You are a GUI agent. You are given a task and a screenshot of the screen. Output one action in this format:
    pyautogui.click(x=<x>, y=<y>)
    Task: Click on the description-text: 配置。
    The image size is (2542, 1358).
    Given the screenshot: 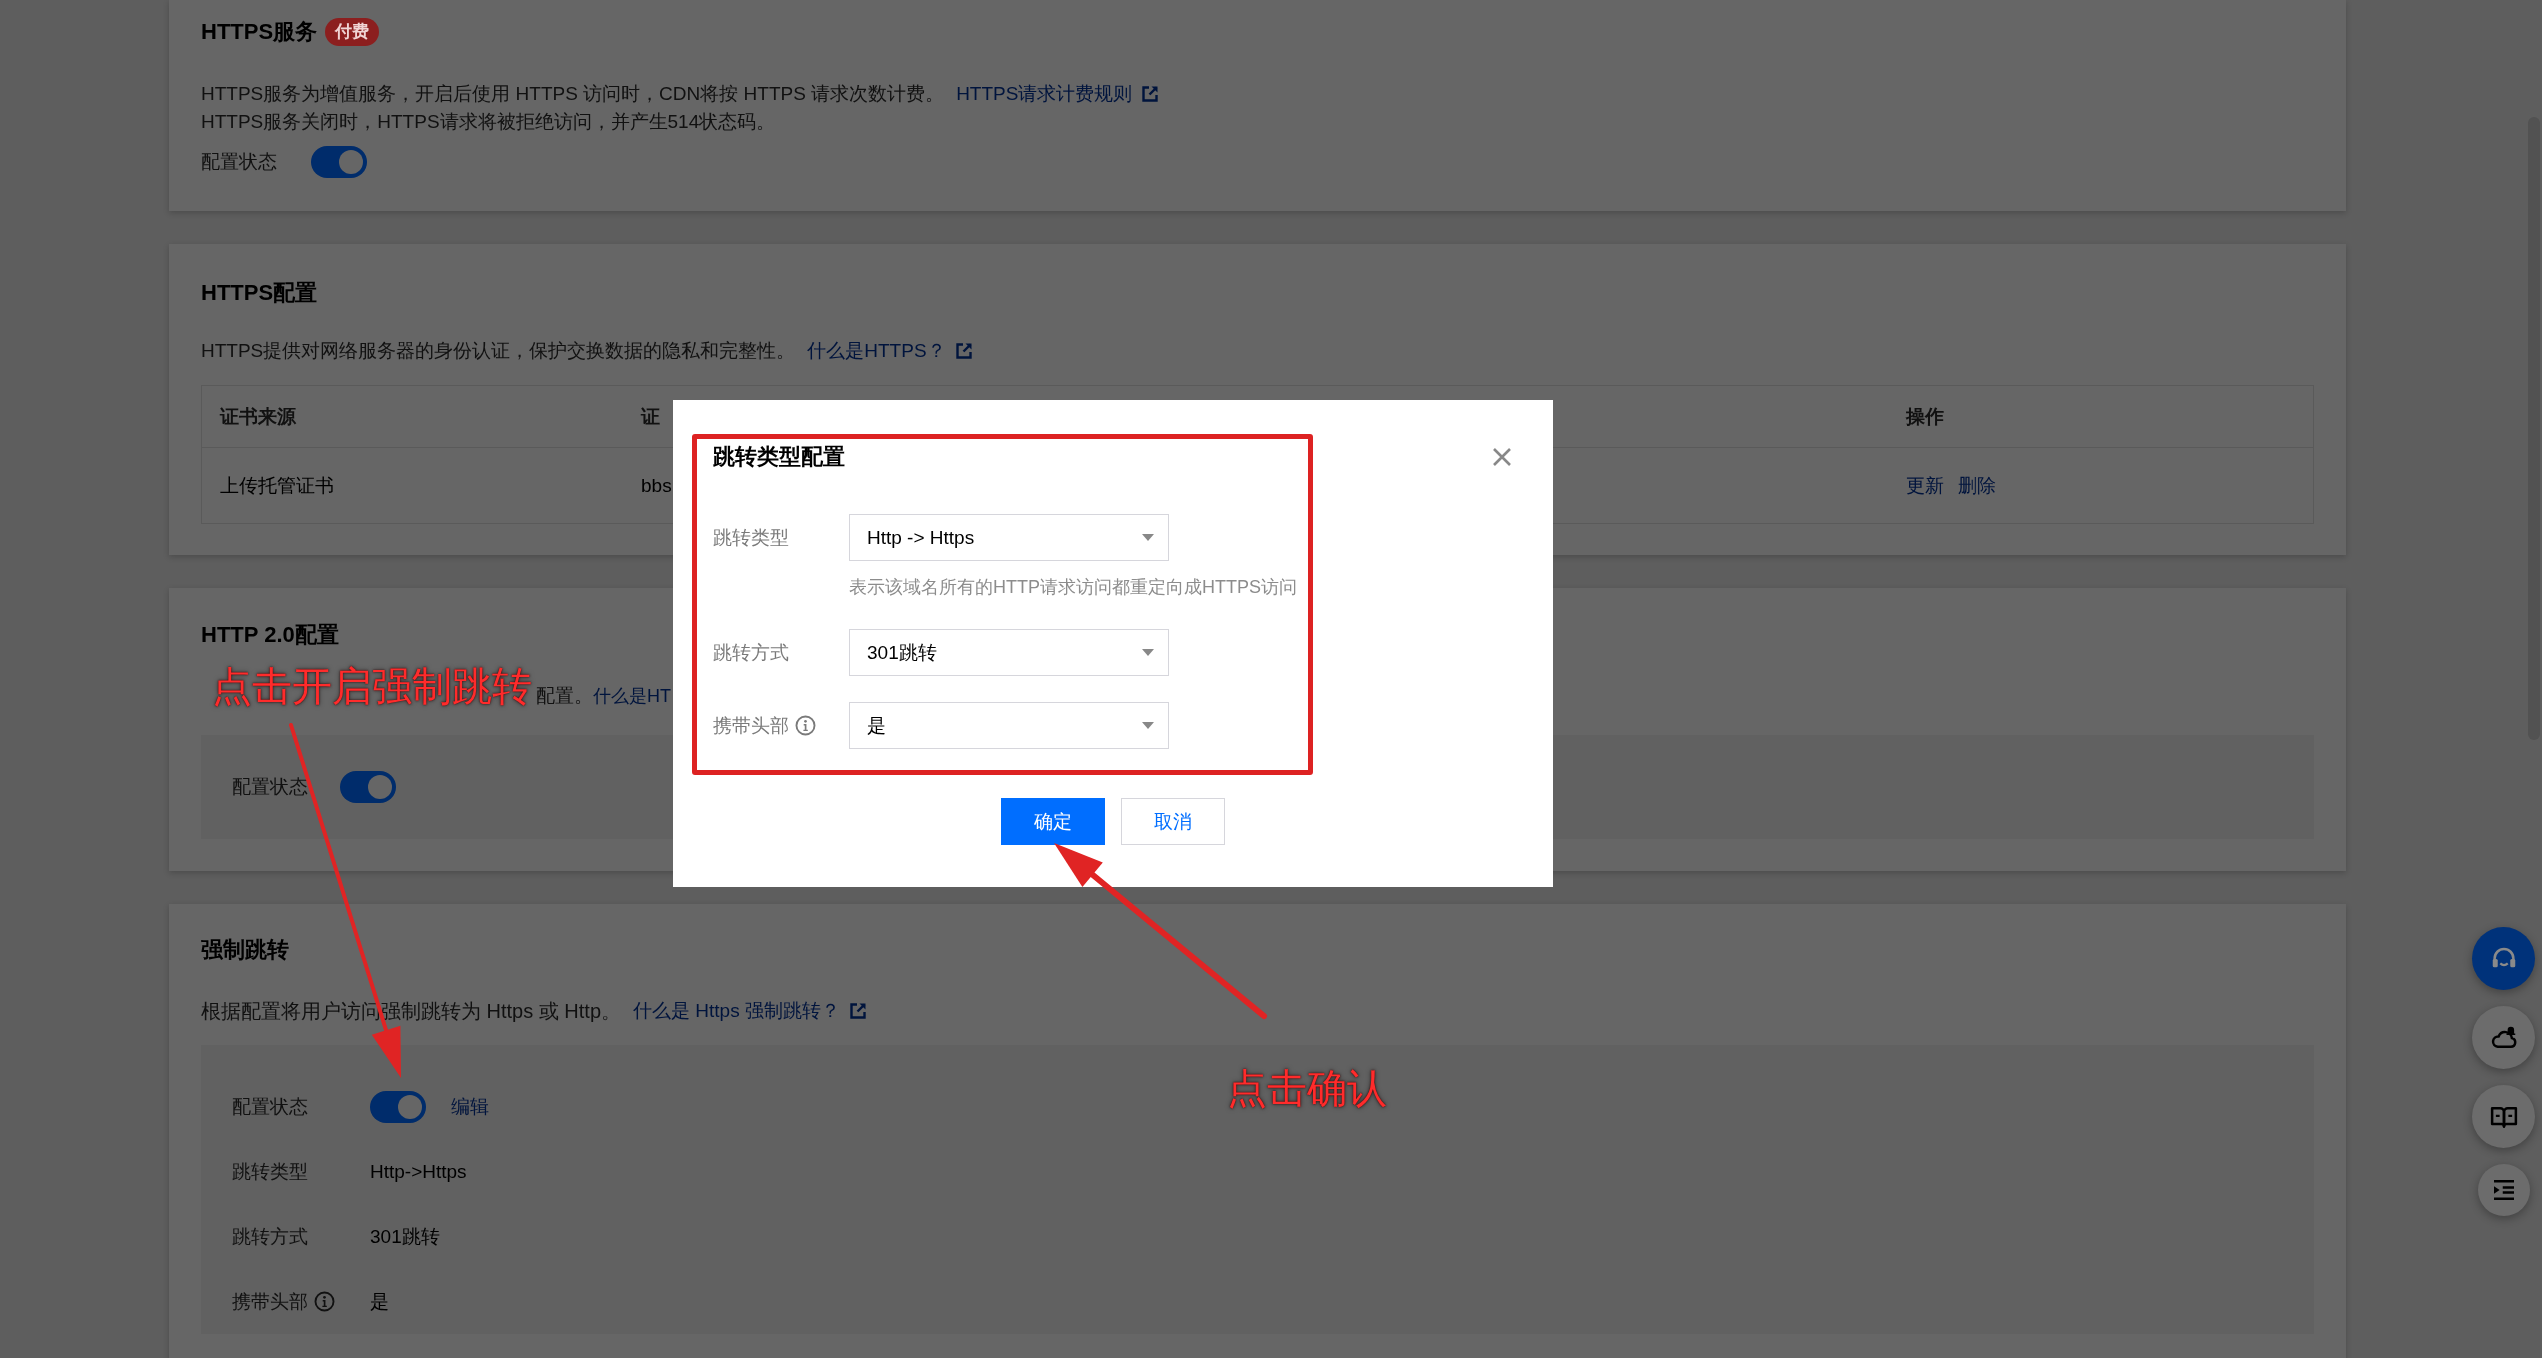 What is the action you would take?
    pyautogui.click(x=564, y=696)
    